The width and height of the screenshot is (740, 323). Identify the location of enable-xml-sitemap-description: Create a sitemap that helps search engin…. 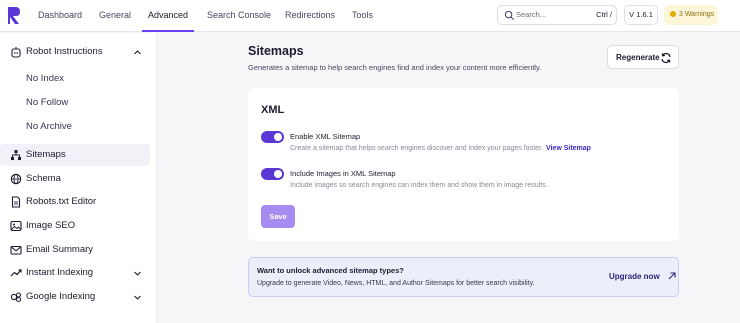
(440, 148).